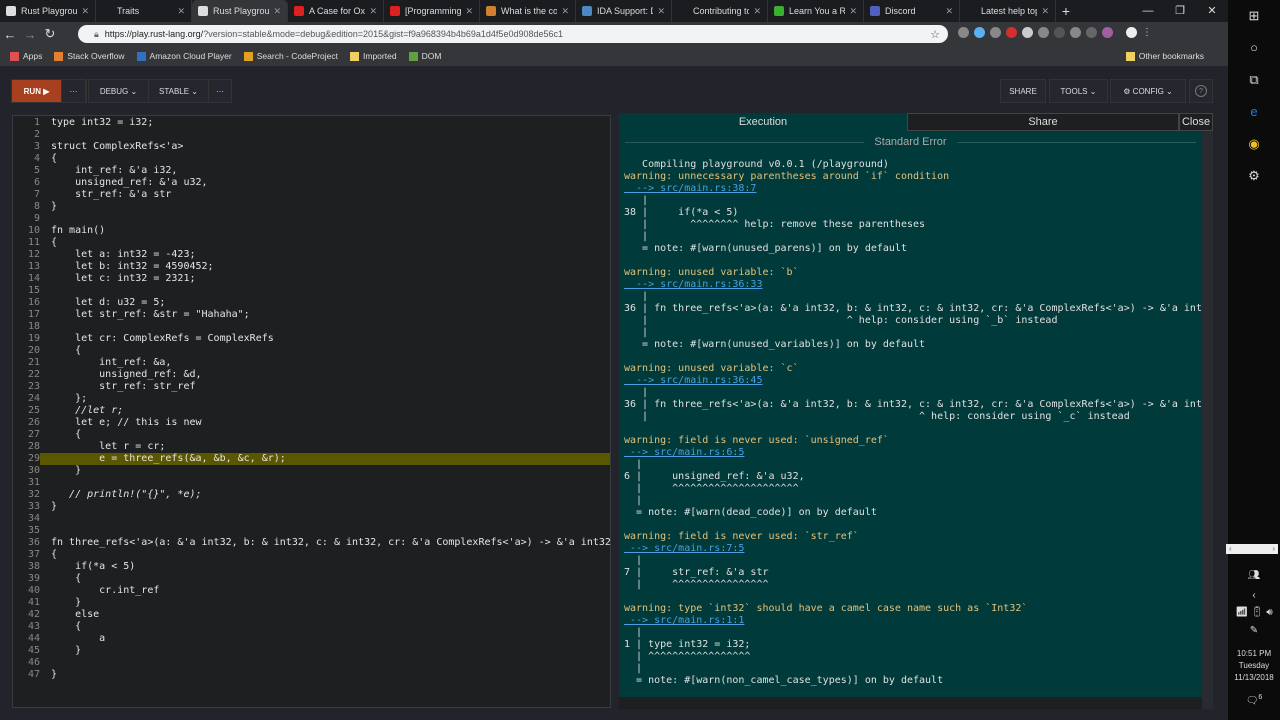 This screenshot has width=1280, height=720. Describe the element at coordinates (913, 285) in the screenshot. I see `source-location-link: --> src/main.rs:36:33` at that location.